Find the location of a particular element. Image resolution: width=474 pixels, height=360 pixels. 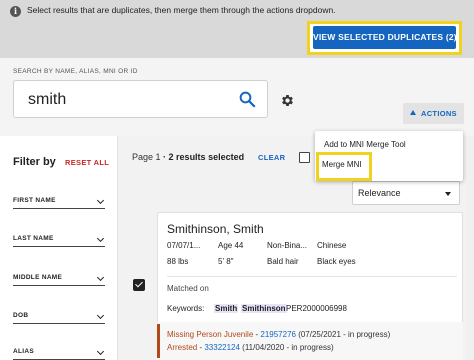

filter-middle-name: MIDDLE NAME is located at coordinates (59, 279).